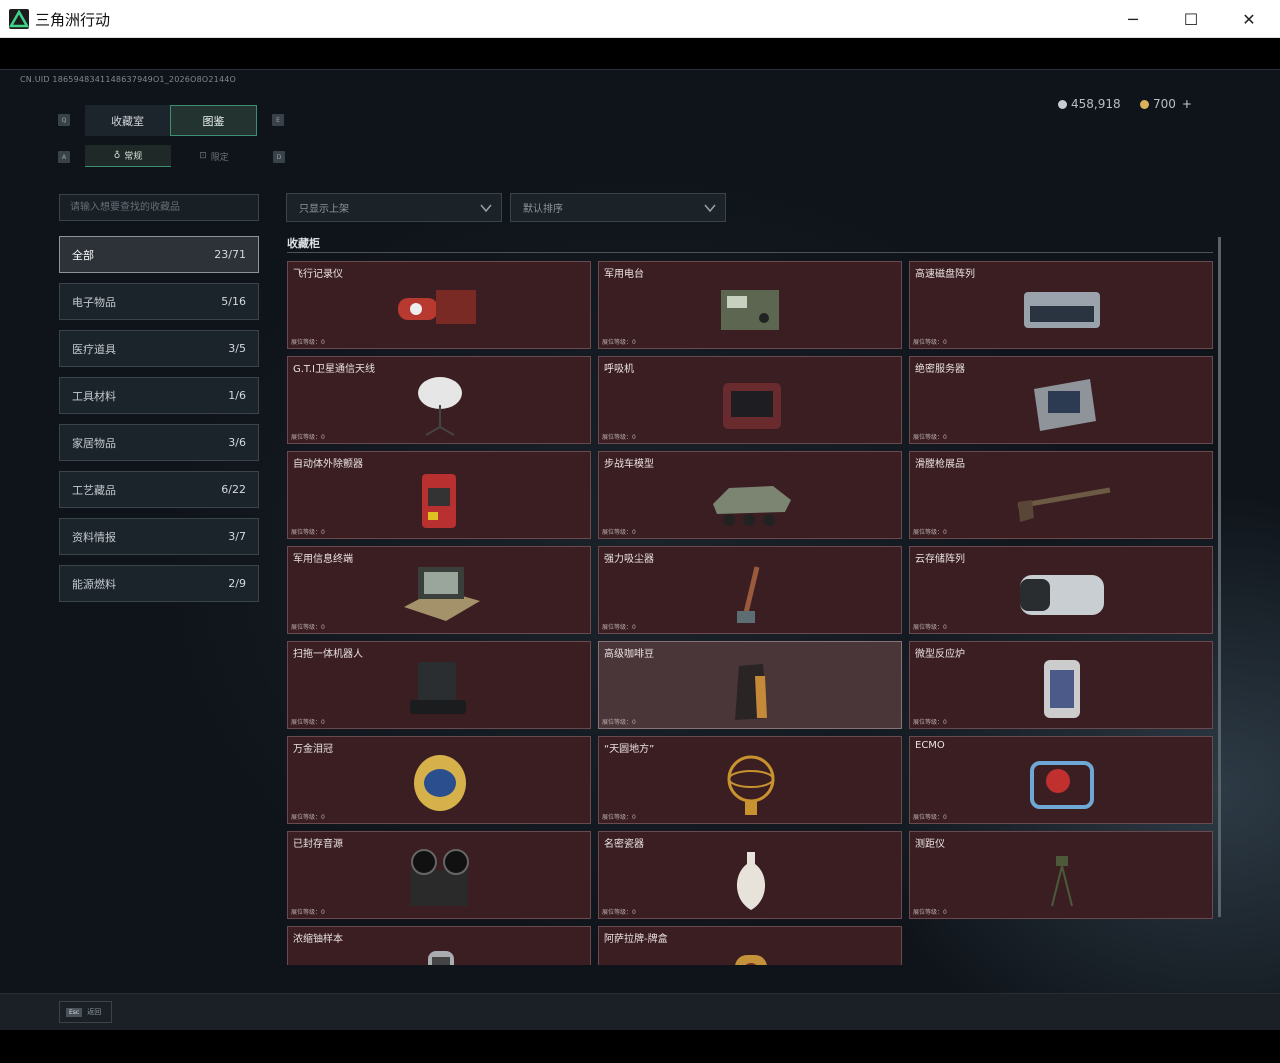 This screenshot has width=1280, height=1063. I want to click on category-item: 医疗道具 3/5, so click(159, 348).